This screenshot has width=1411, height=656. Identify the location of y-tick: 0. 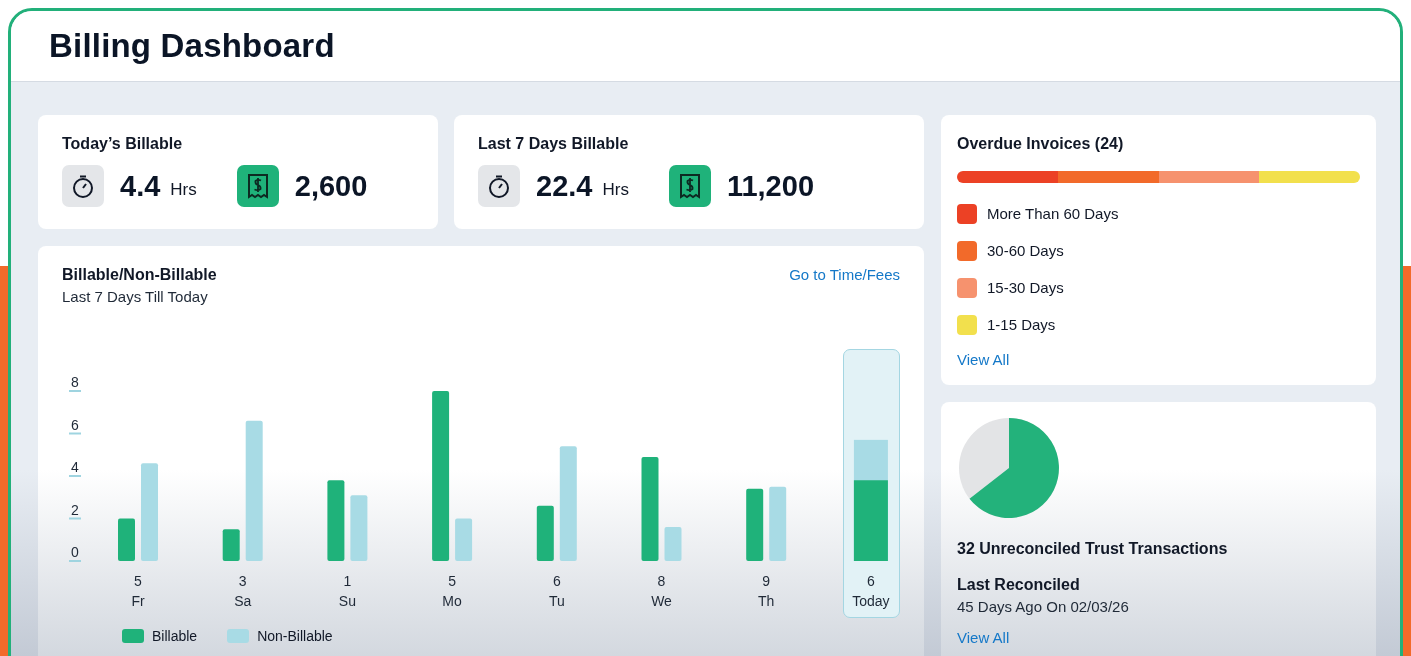
(75, 553).